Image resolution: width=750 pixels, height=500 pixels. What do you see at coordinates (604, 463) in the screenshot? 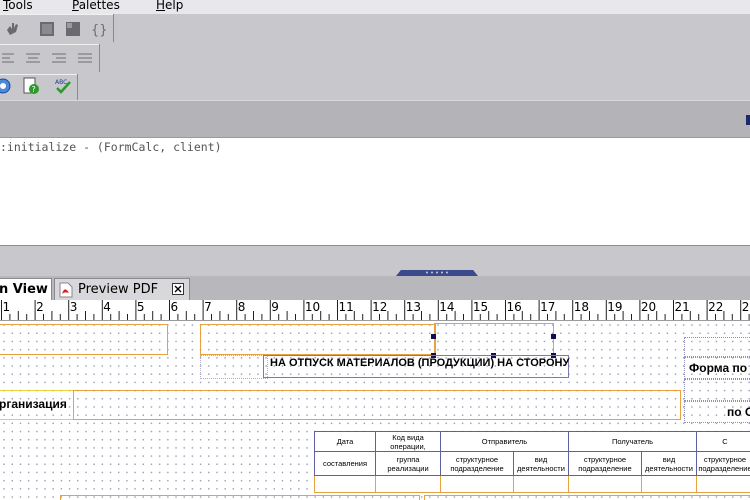
I see `table-sub-receiver-dept: структурное подразделение` at bounding box center [604, 463].